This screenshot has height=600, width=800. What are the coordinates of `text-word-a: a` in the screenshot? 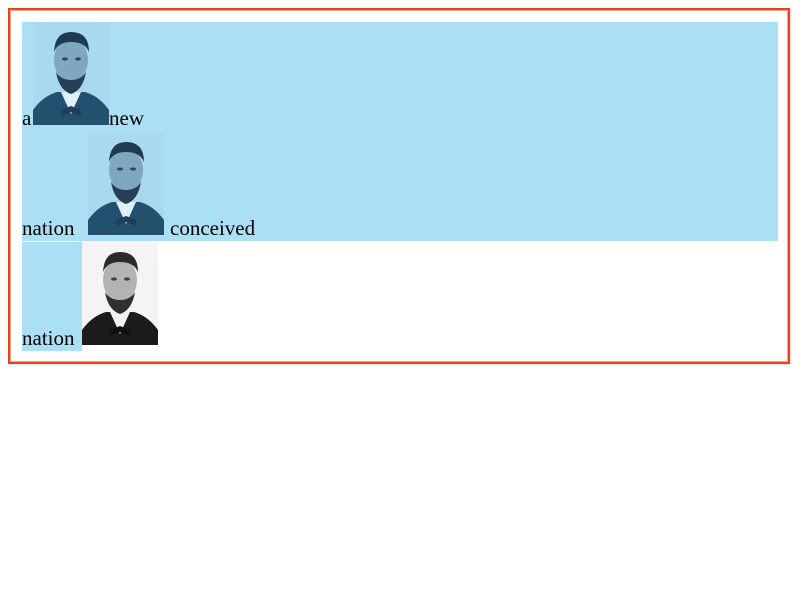 It's located at (27, 118).